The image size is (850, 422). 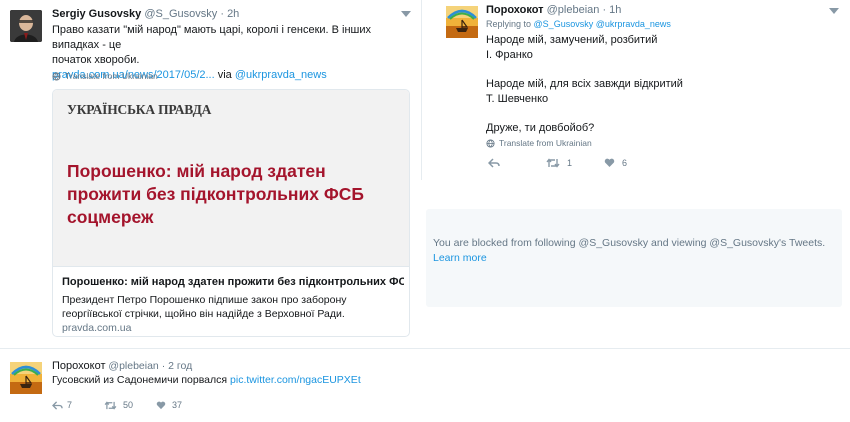 What do you see at coordinates (233, 14) in the screenshot?
I see `tweet-time: 2h` at bounding box center [233, 14].